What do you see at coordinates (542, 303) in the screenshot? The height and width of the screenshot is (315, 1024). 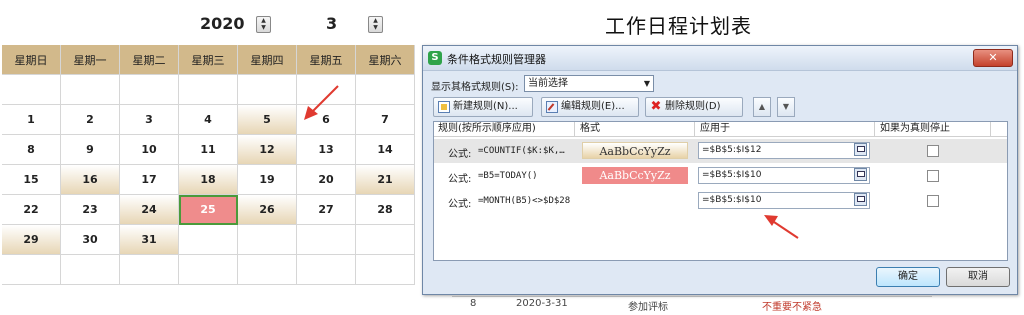 I see `row-date: 2020-3-31` at bounding box center [542, 303].